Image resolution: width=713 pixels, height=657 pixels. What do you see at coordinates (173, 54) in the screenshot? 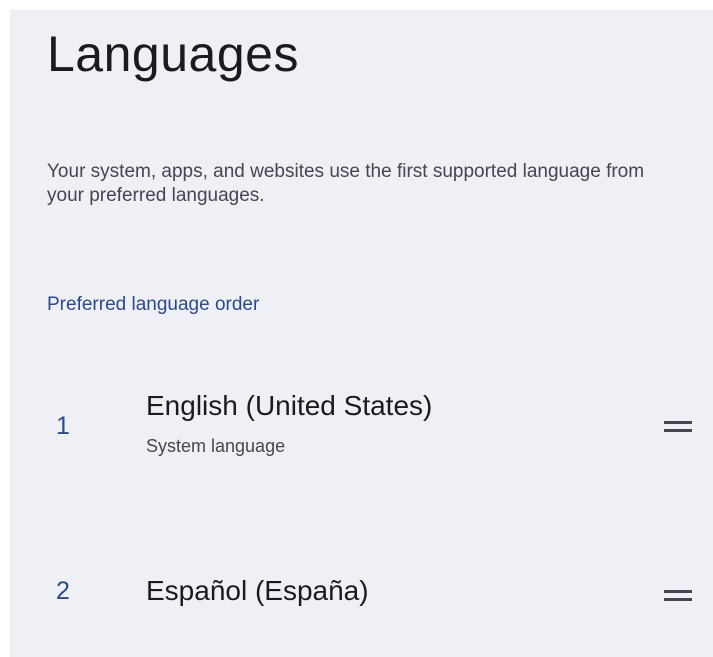
I see `page-title: Languages` at bounding box center [173, 54].